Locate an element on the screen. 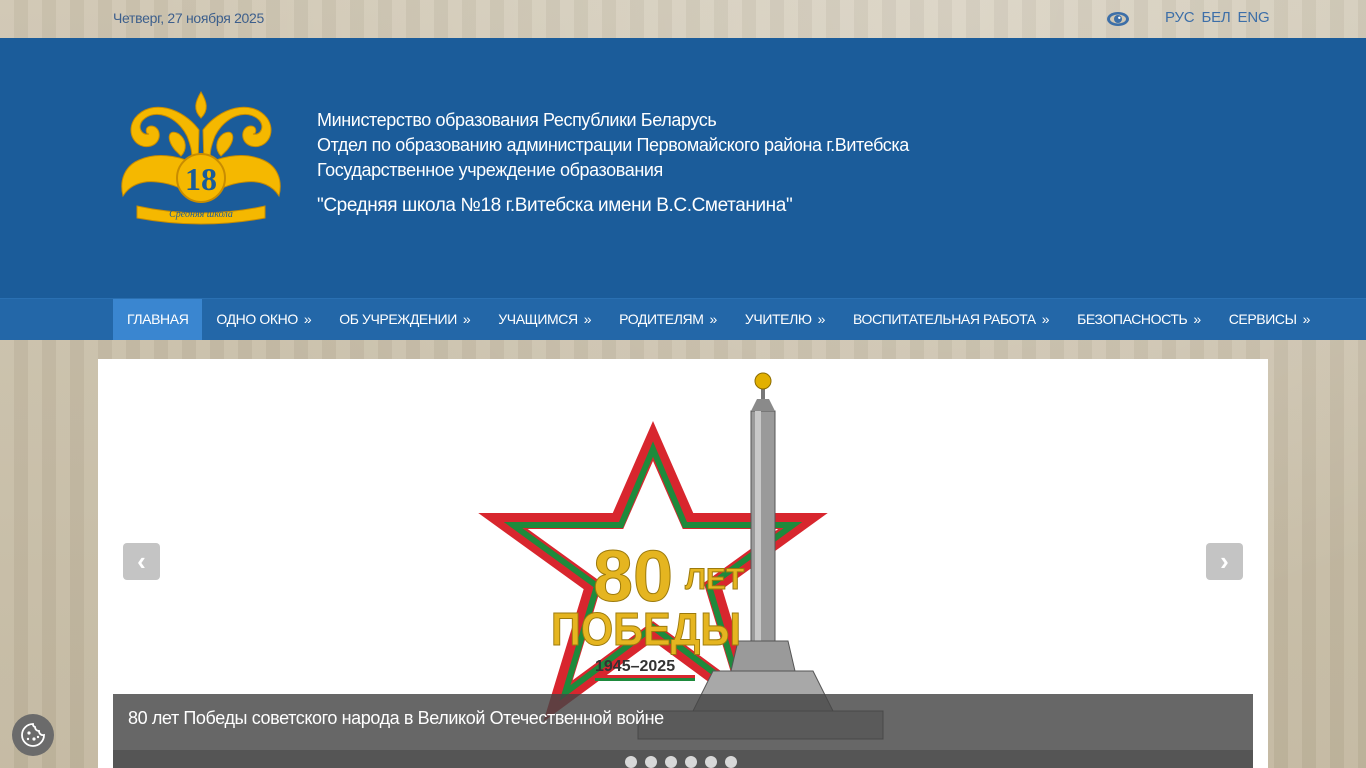 Image resolution: width=1366 pixels, height=768 pixels. cookie-settings-button is located at coordinates (33, 735).